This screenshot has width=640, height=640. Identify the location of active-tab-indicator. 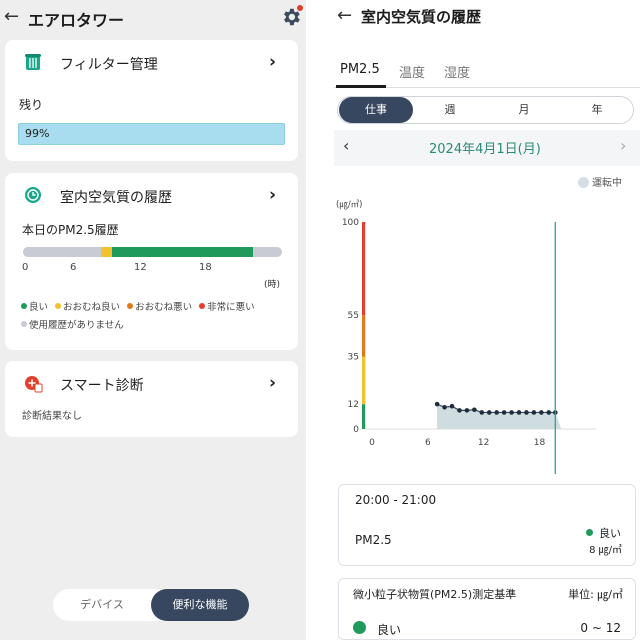
(361, 86).